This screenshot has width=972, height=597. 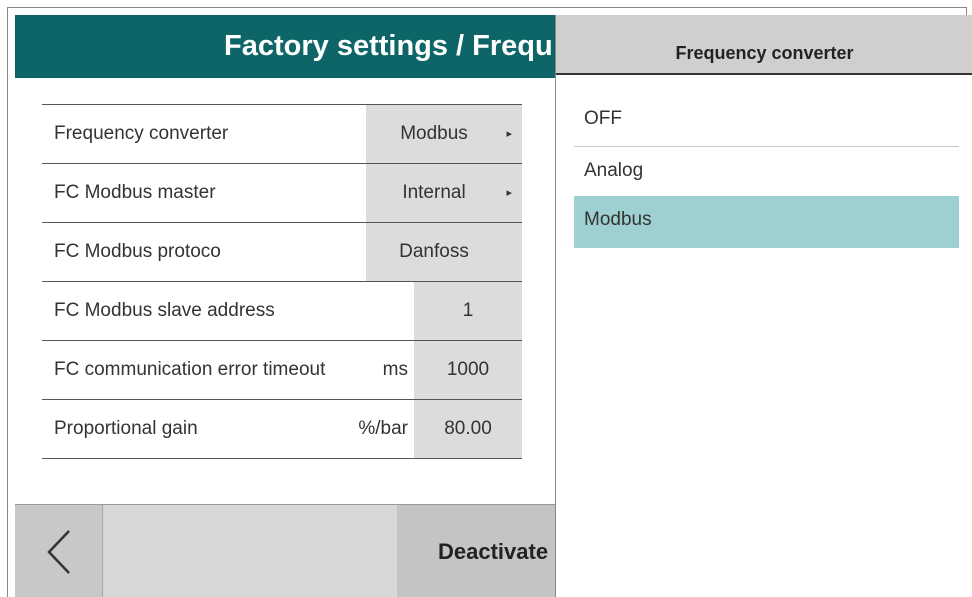 What do you see at coordinates (434, 251) in the screenshot?
I see `setting-value: Danfoss` at bounding box center [434, 251].